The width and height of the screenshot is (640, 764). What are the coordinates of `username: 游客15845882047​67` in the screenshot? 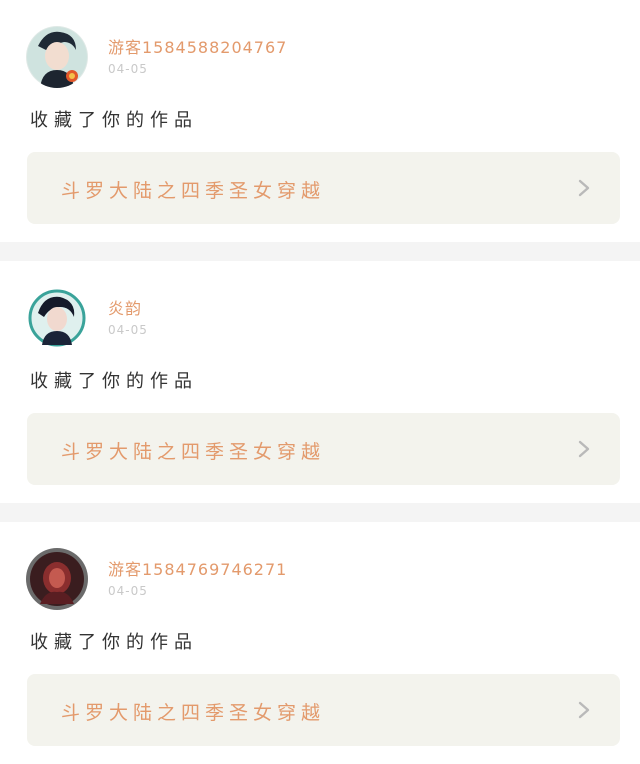 It's located at (197, 46).